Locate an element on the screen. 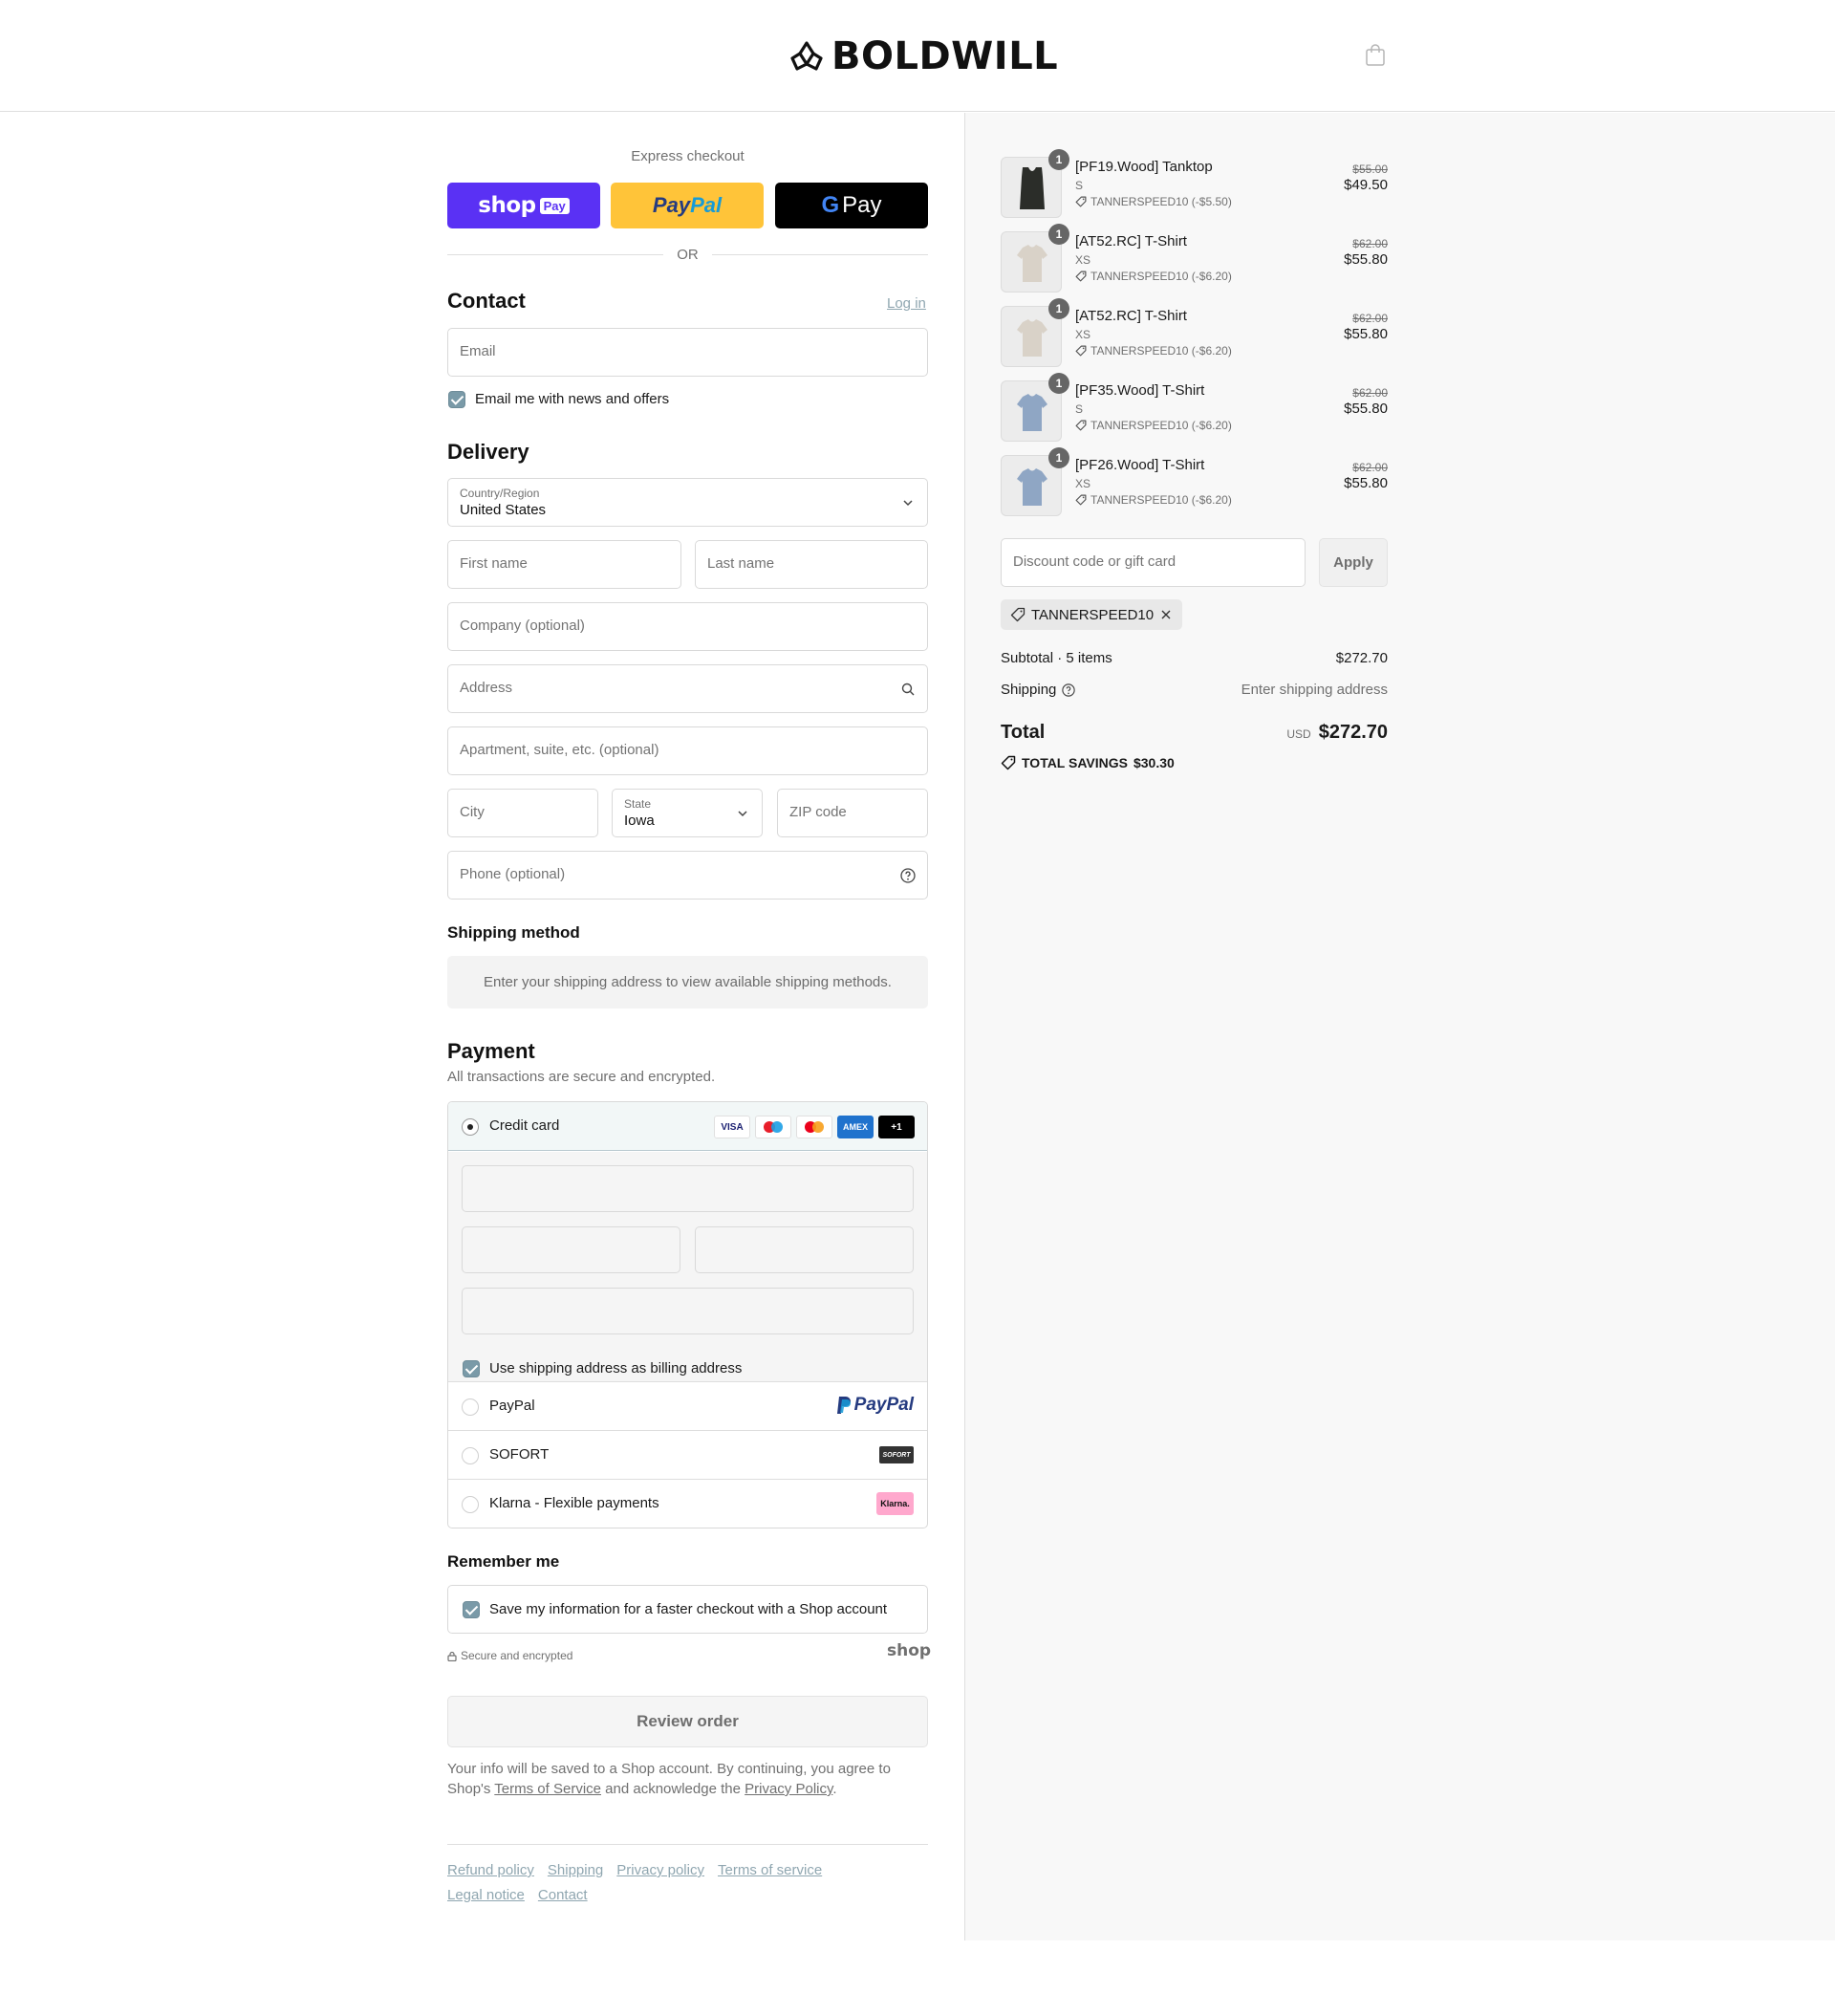  state-select: State Iowa is located at coordinates (687, 813).